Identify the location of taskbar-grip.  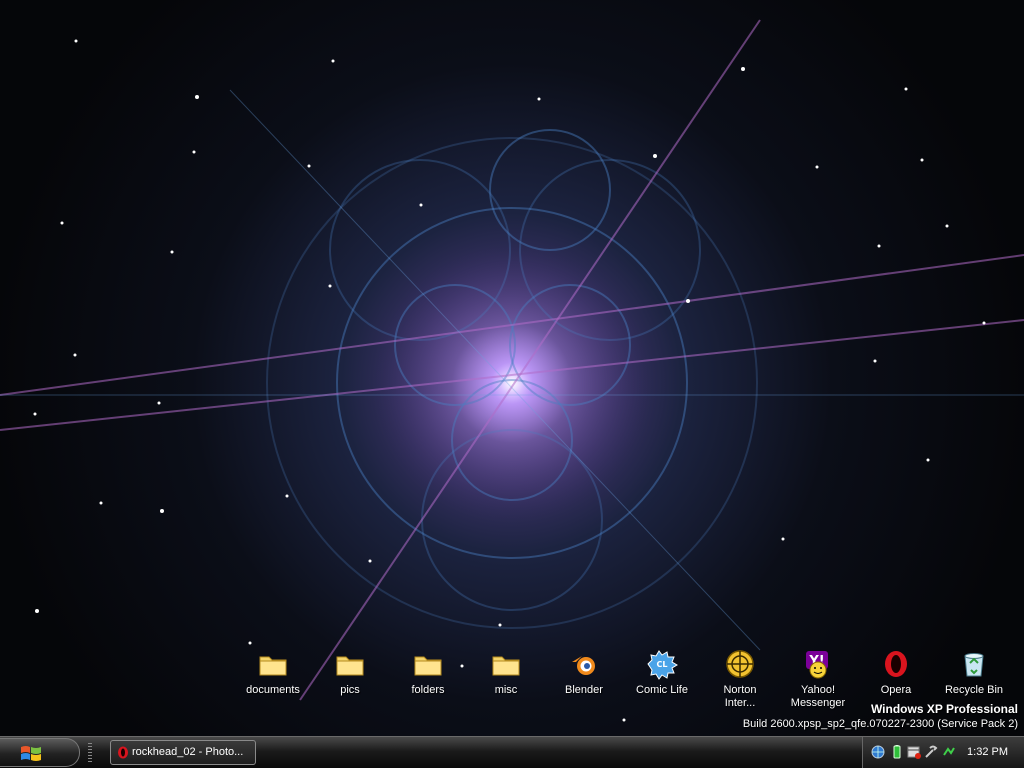
(90, 753).